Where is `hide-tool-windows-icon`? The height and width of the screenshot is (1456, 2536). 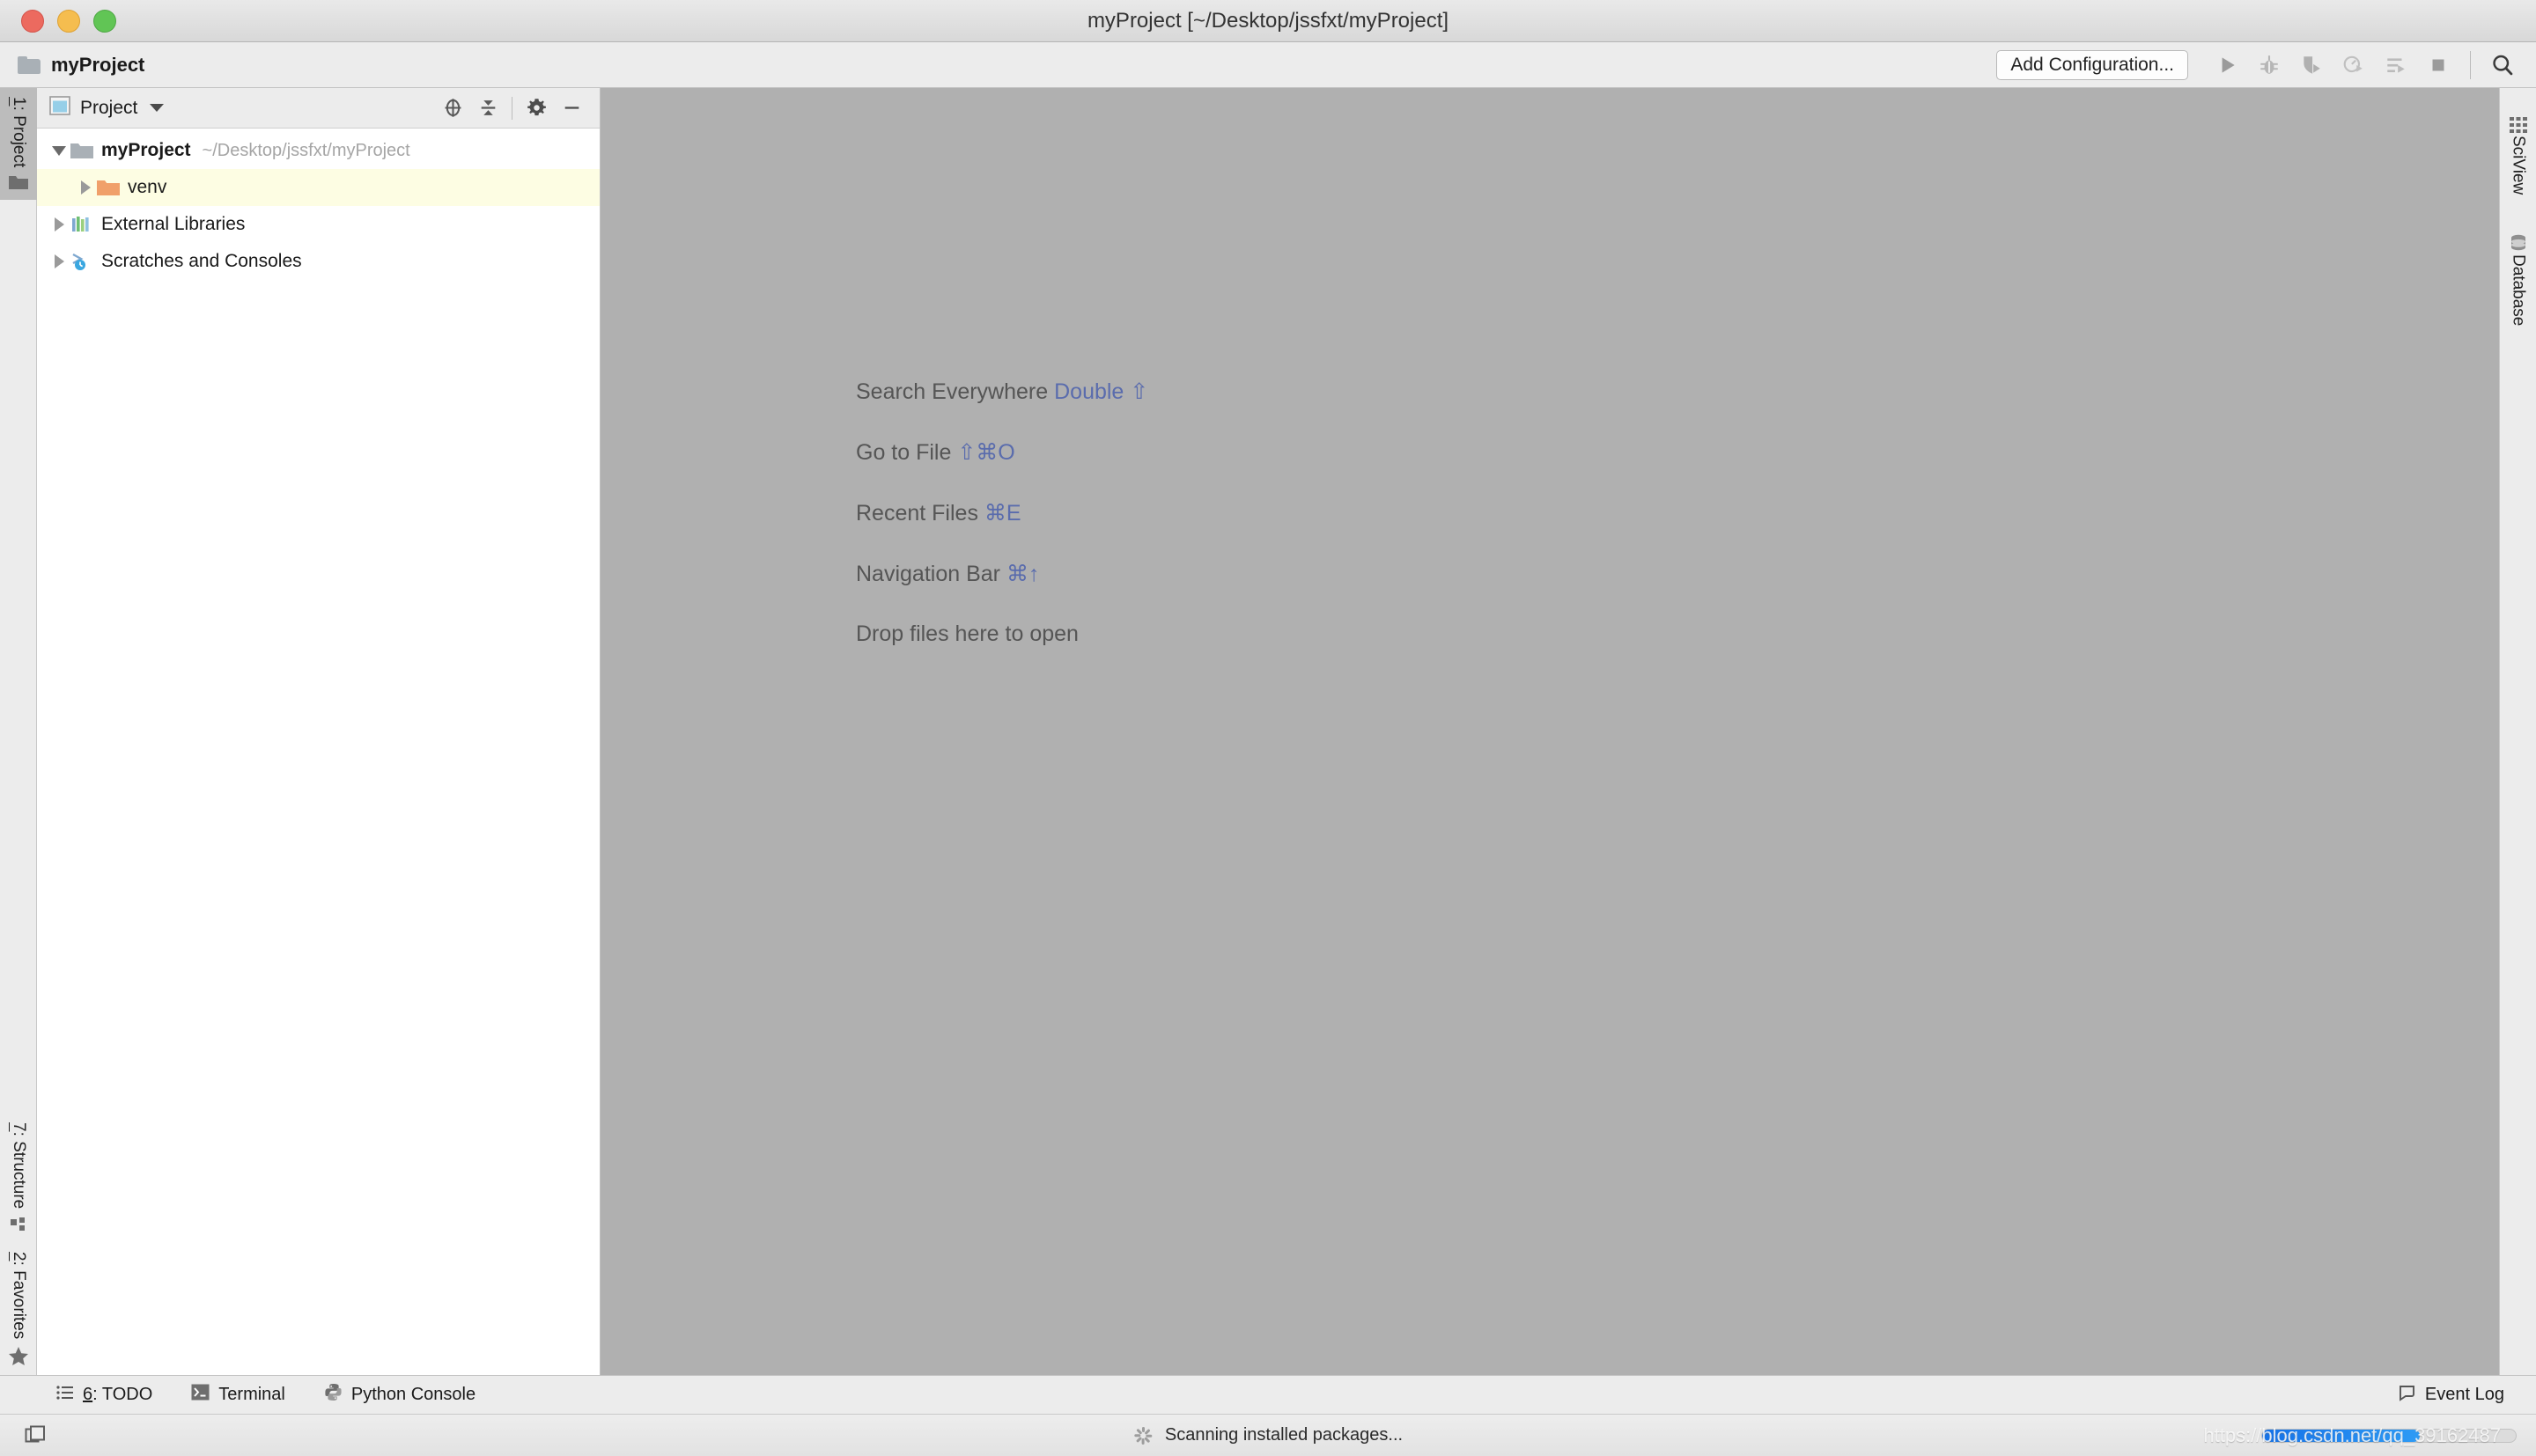 hide-tool-windows-icon is located at coordinates (35, 1433).